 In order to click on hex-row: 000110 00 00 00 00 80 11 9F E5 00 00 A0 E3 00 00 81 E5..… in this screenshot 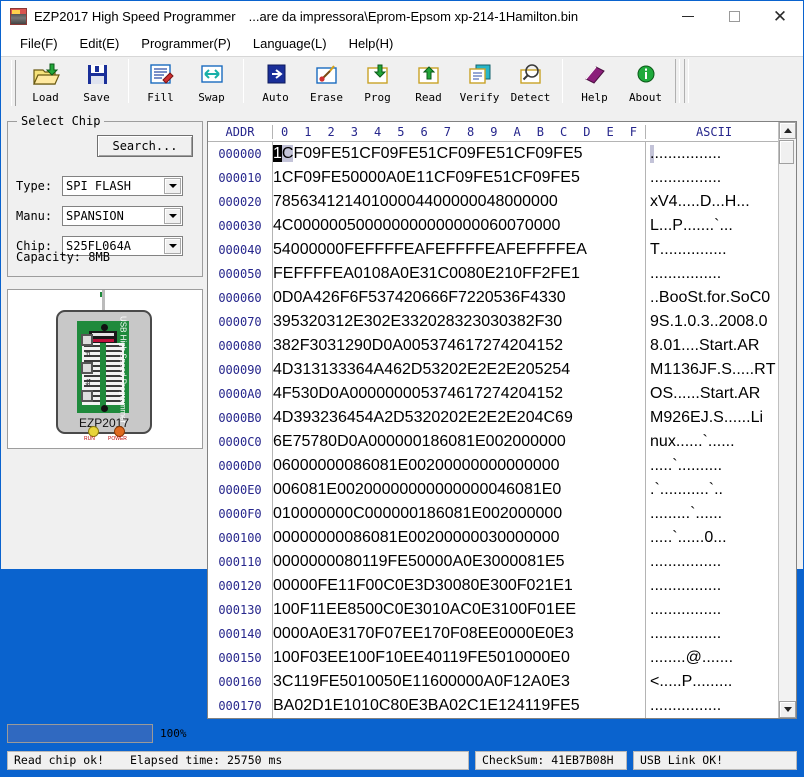, I will do `click(493, 562)`.